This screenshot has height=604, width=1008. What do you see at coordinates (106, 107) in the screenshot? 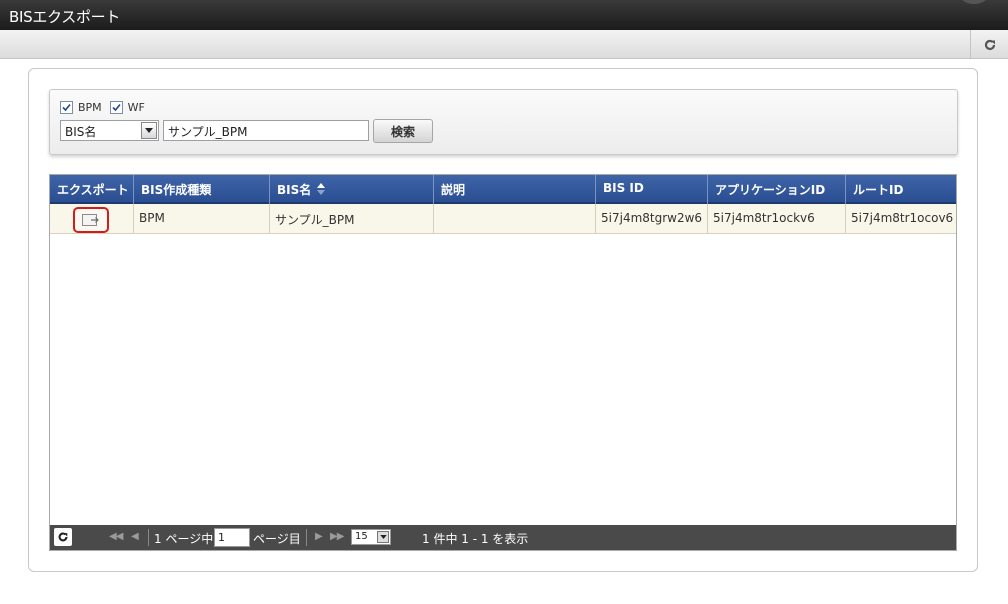
I see `target-filter: BPM WF` at bounding box center [106, 107].